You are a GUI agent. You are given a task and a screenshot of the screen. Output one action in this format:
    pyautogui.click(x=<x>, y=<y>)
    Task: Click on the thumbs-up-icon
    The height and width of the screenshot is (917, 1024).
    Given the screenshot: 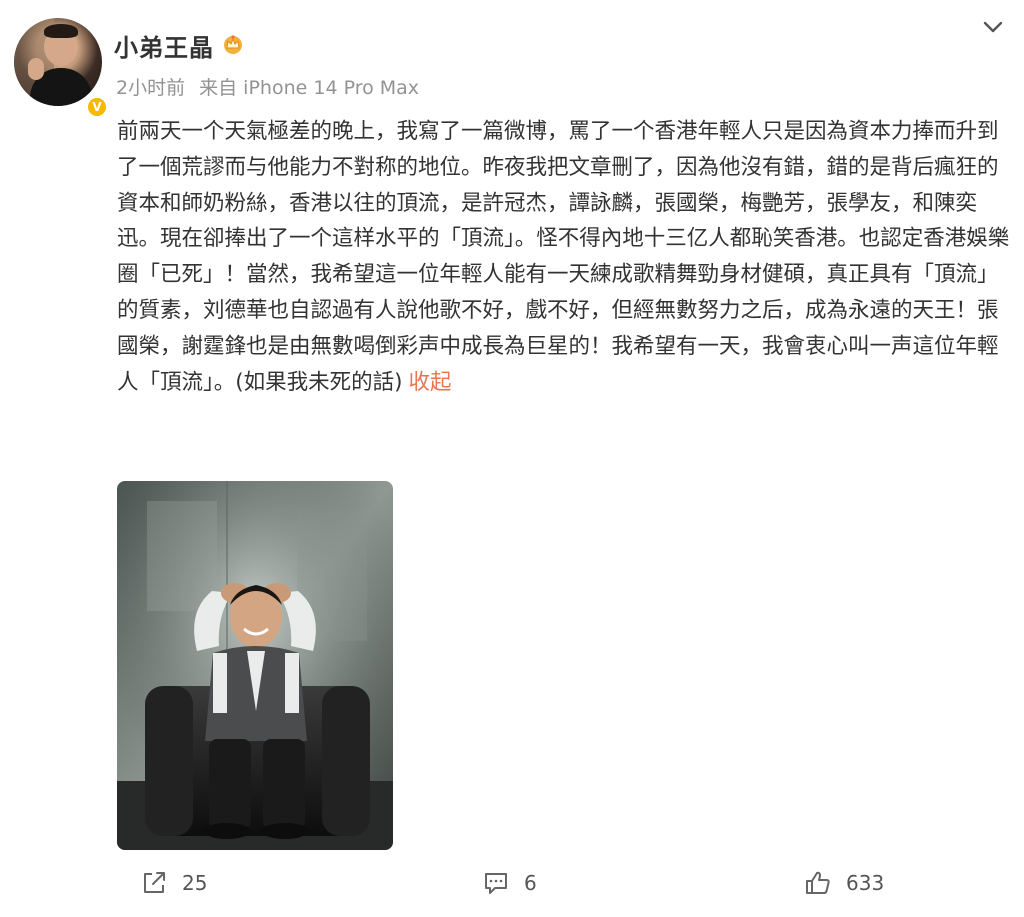 What is the action you would take?
    pyautogui.click(x=818, y=882)
    